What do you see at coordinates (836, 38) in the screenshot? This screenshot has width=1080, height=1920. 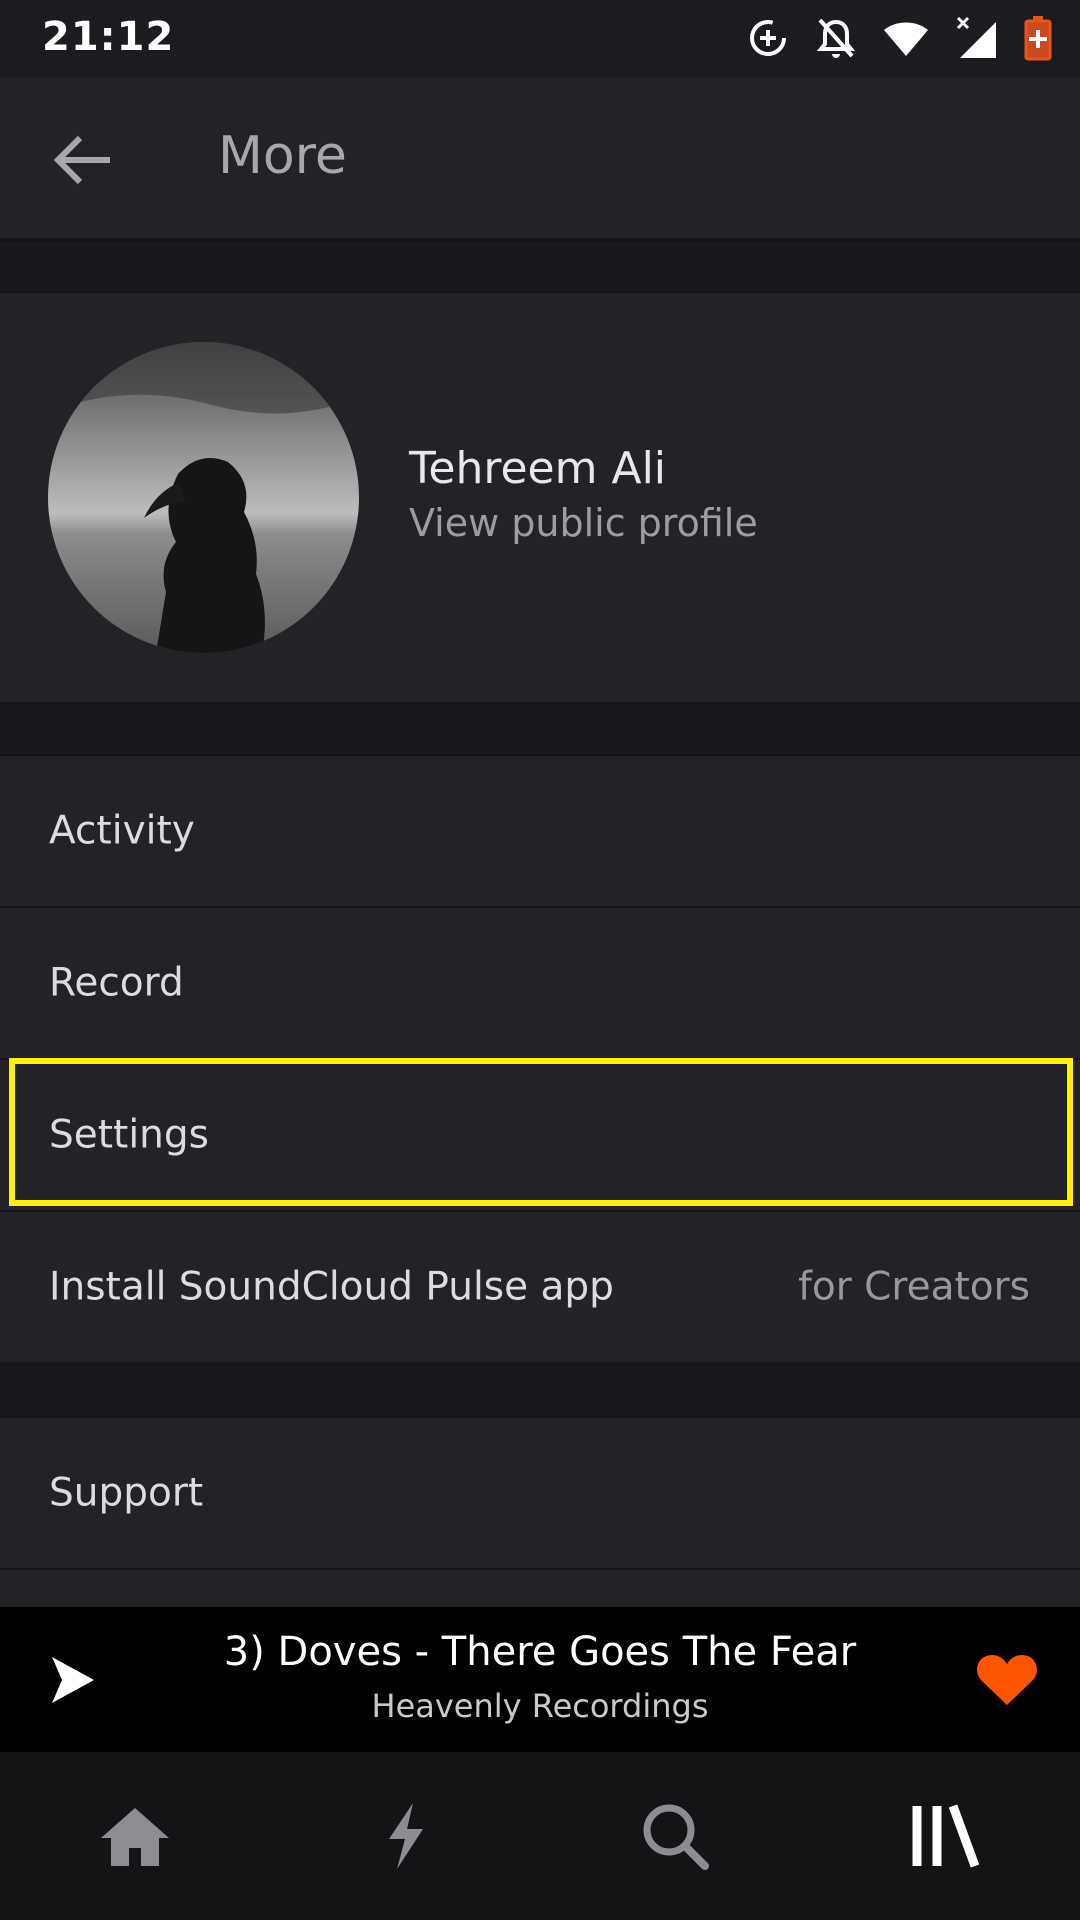 I see `notifications-off-icon` at bounding box center [836, 38].